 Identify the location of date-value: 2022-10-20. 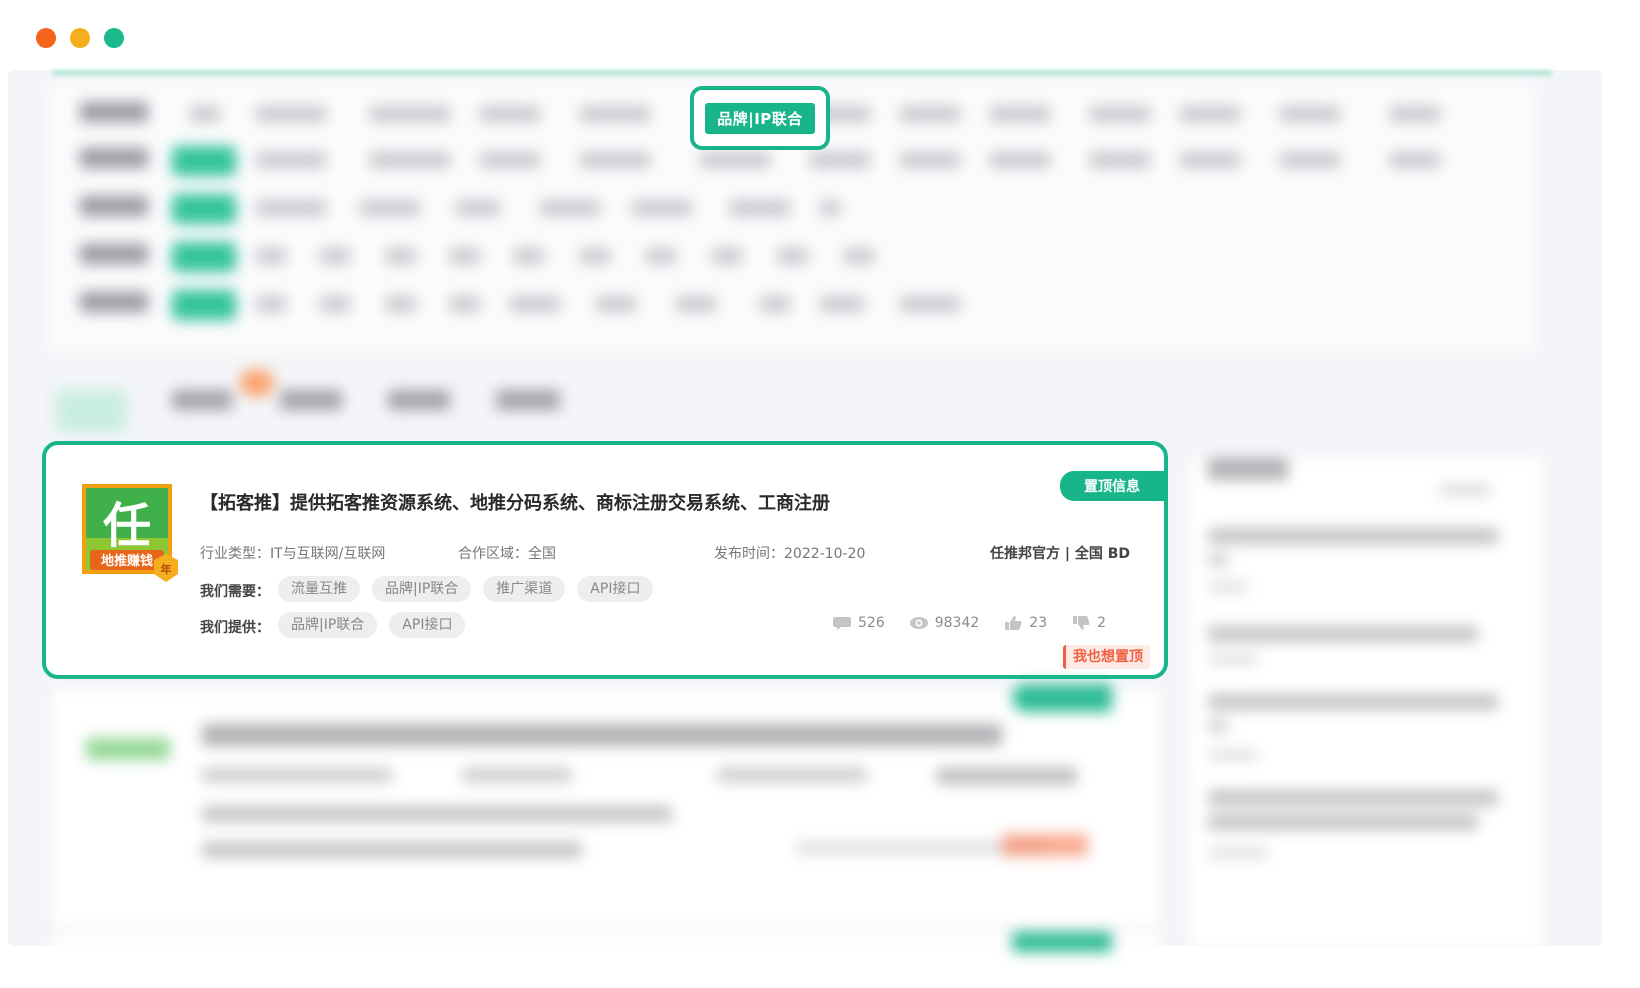
(825, 554).